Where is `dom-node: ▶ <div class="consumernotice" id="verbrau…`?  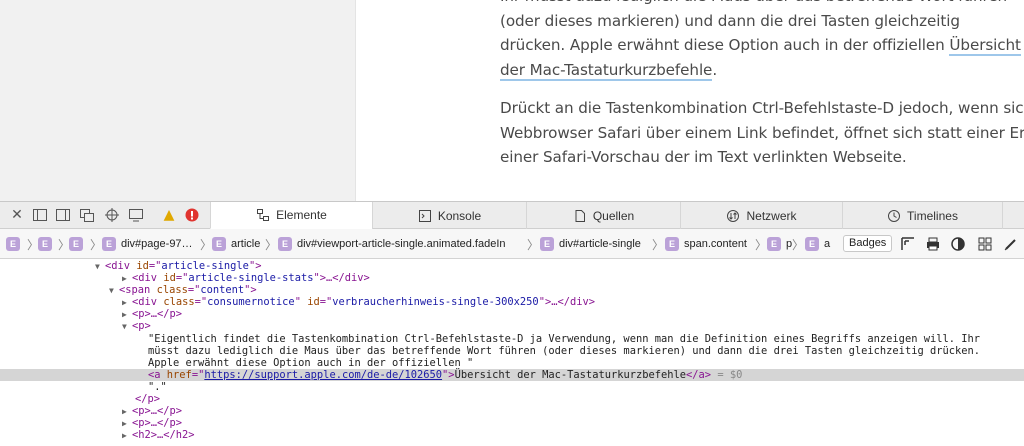 dom-node: ▶ <div class="consumernotice" id="verbrau… is located at coordinates (512, 302).